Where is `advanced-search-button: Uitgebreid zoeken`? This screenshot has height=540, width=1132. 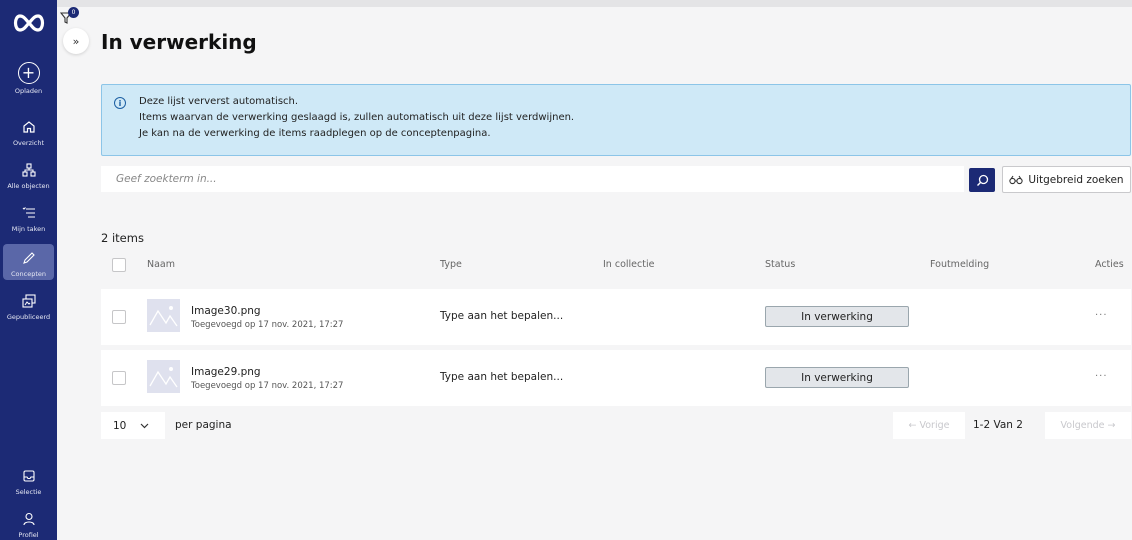 advanced-search-button: Uitgebreid zoeken is located at coordinates (1066, 179).